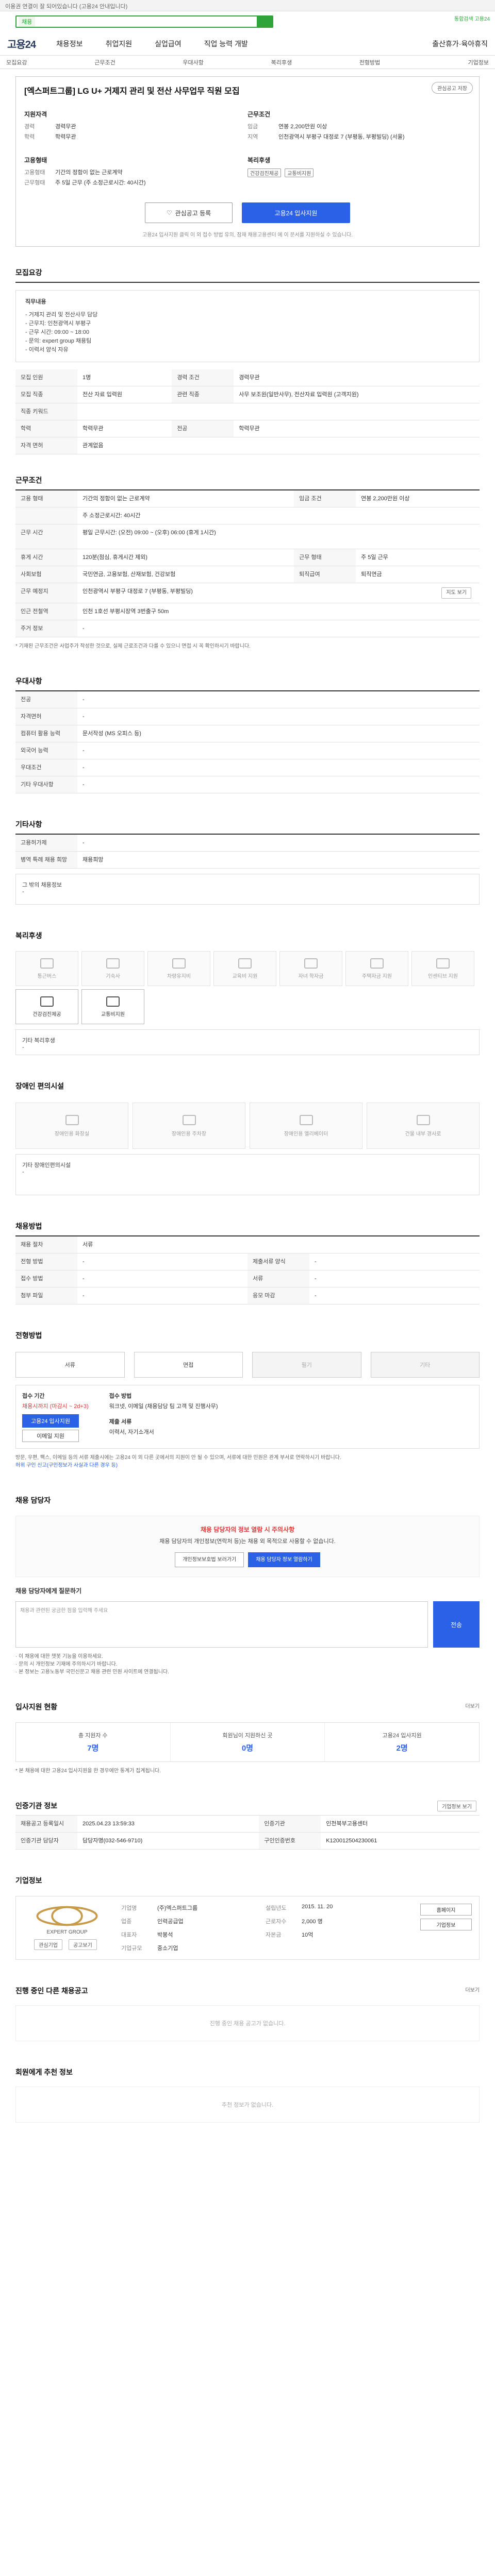 The image size is (495, 2576). What do you see at coordinates (278, 515) in the screenshot?
I see `cell-value: 주 소정근로시간: 40시간` at bounding box center [278, 515].